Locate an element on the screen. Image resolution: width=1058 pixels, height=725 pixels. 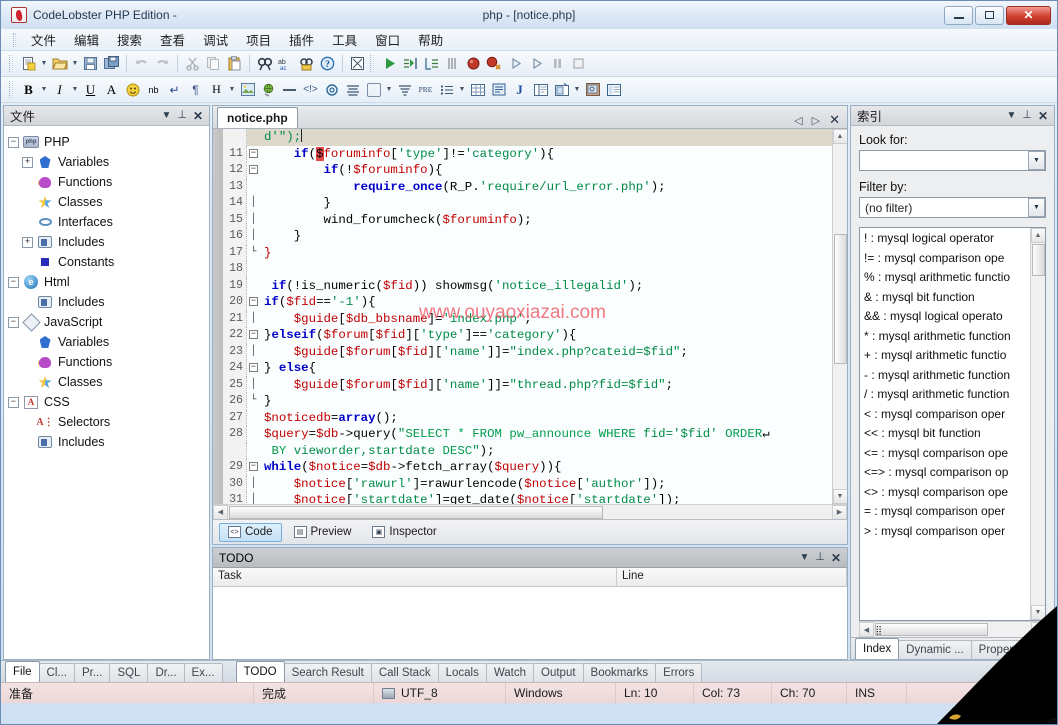
scroll-right-icon: ▶ is located at coordinates (839, 512).